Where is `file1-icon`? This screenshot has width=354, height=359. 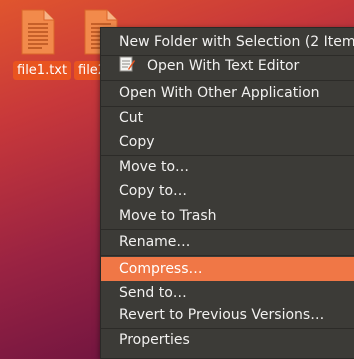 file1-icon is located at coordinates (38, 32).